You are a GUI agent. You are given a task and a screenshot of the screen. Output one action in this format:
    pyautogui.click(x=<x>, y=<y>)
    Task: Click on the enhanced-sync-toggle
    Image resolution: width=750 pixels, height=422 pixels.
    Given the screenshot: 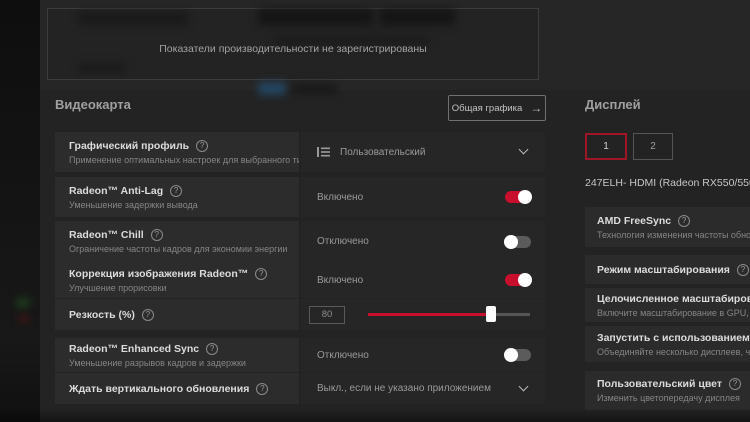 What is the action you would take?
    pyautogui.click(x=517, y=355)
    